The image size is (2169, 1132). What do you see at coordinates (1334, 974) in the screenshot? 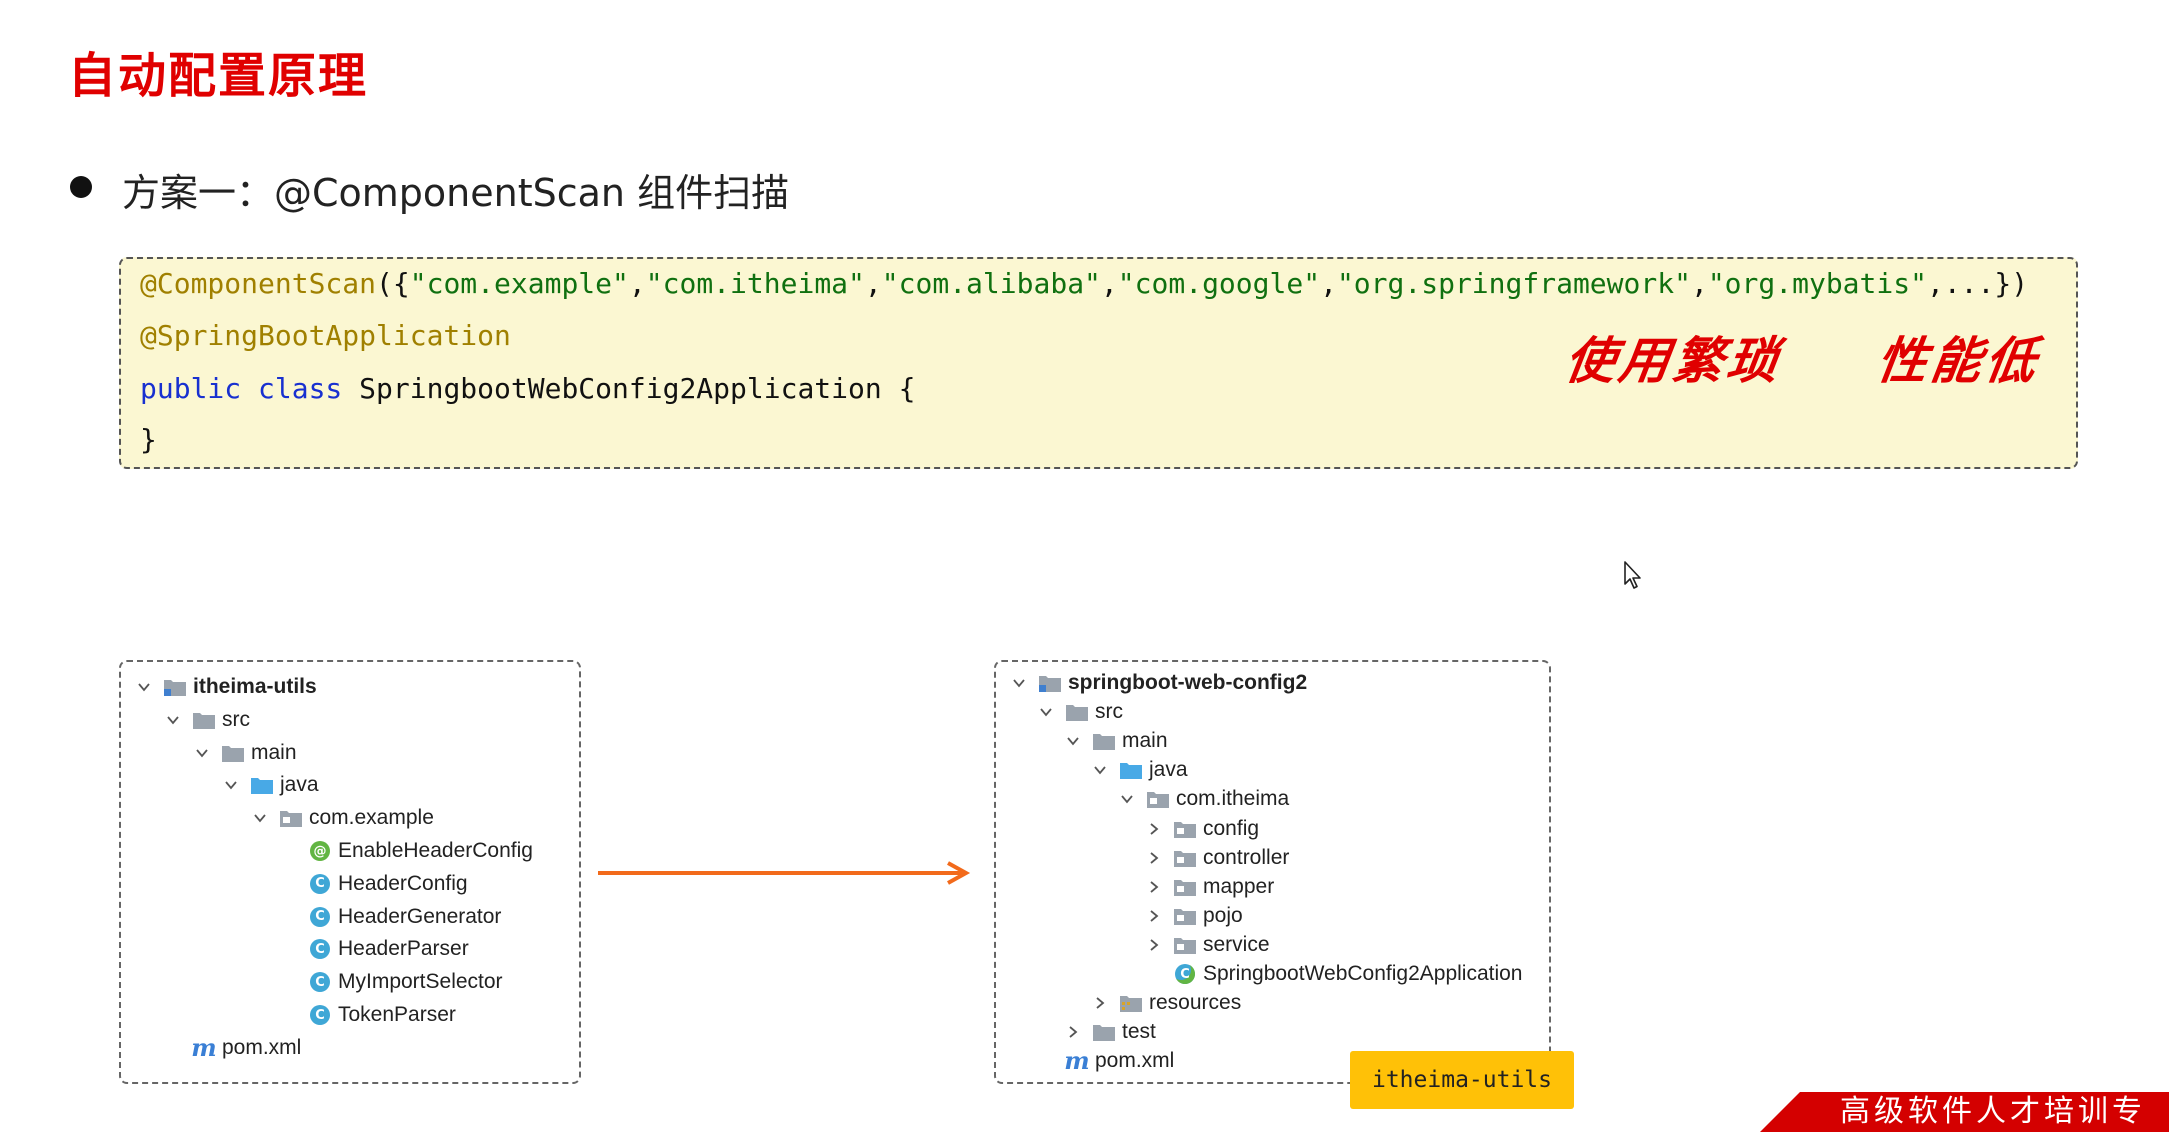
I see `tree-item: C SpringbootWebConfig2Application` at bounding box center [1334, 974].